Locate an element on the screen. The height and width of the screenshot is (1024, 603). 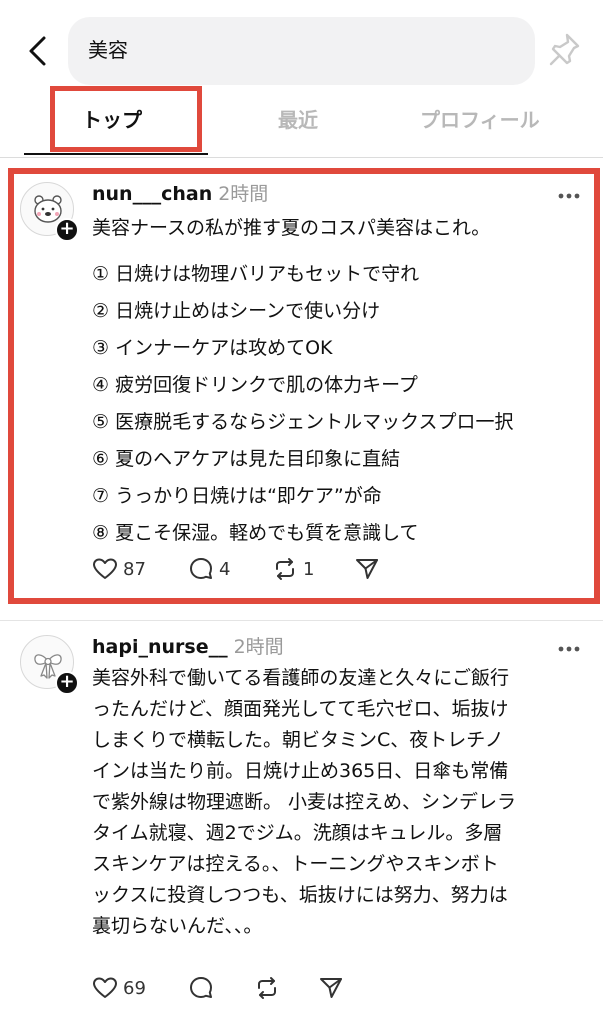
username: hapi_nurse__ is located at coordinates (160, 647).